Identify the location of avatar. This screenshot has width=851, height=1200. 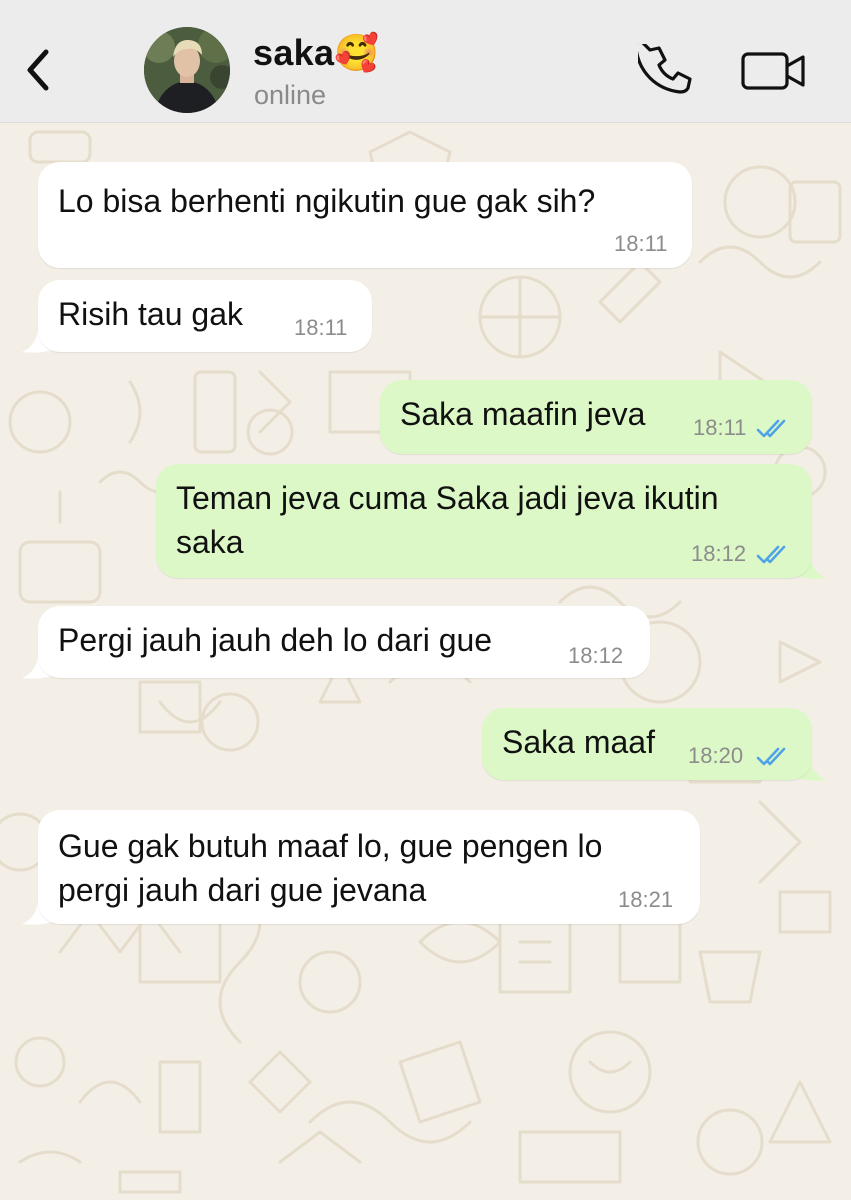
(187, 70).